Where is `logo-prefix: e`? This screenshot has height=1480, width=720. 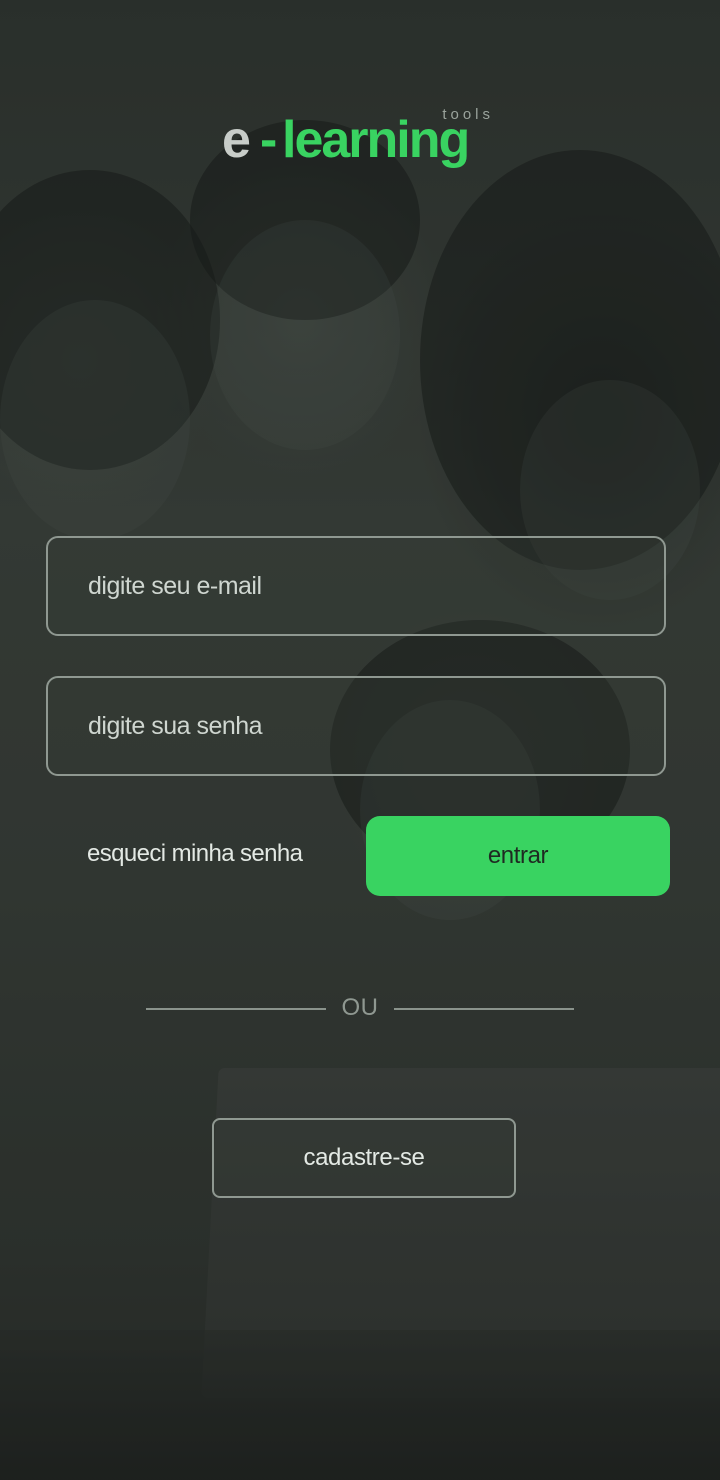 logo-prefix: e is located at coordinates (236, 140).